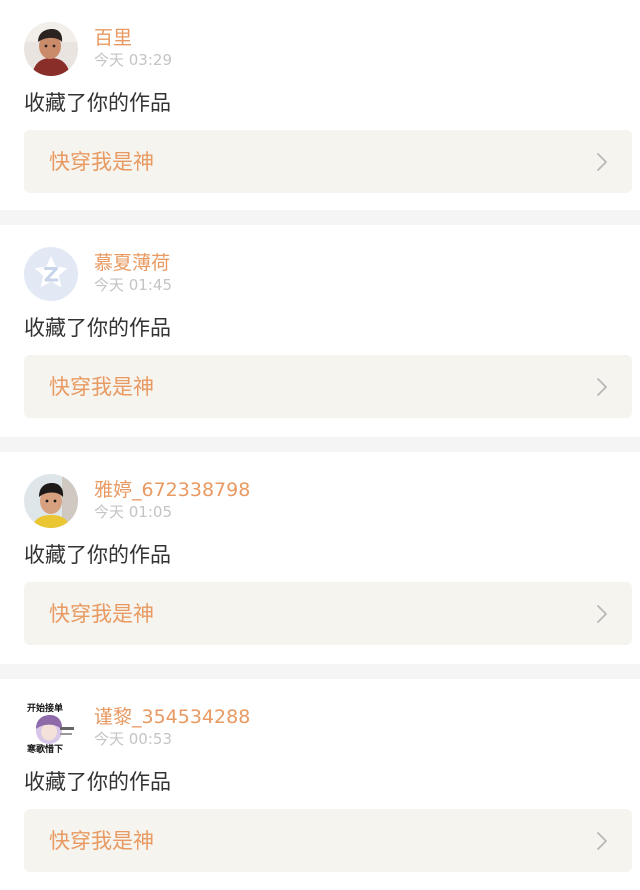 This screenshot has height=890, width=640. I want to click on username: 雅婷_672338798, so click(172, 490).